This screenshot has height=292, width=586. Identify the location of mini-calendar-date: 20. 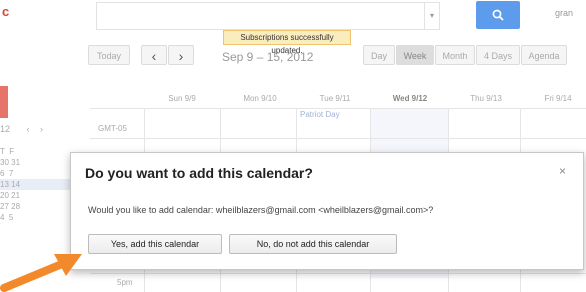
(4, 195).